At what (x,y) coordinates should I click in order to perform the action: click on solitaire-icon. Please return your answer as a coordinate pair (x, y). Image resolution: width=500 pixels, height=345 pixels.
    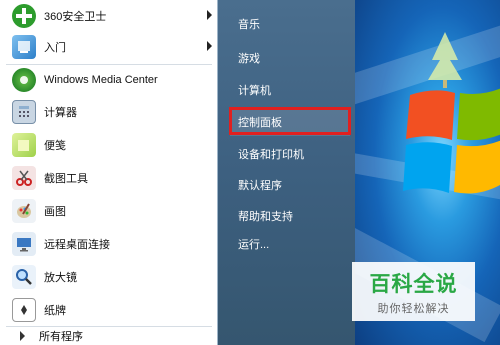
    Looking at the image, I should click on (24, 310).